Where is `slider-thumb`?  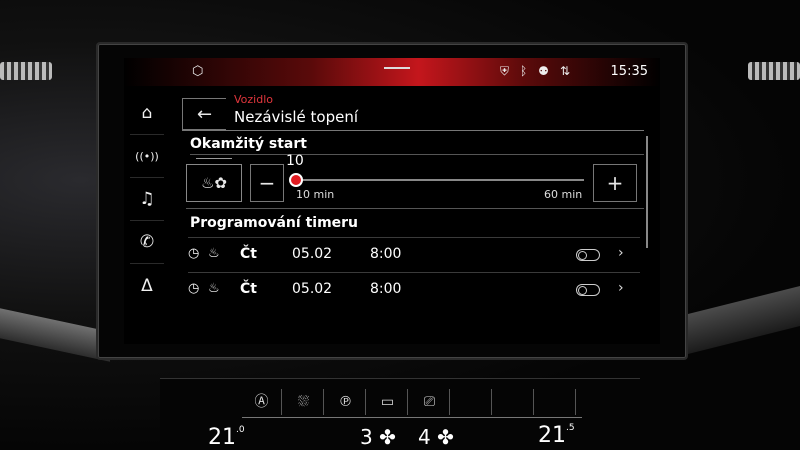 slider-thumb is located at coordinates (296, 180).